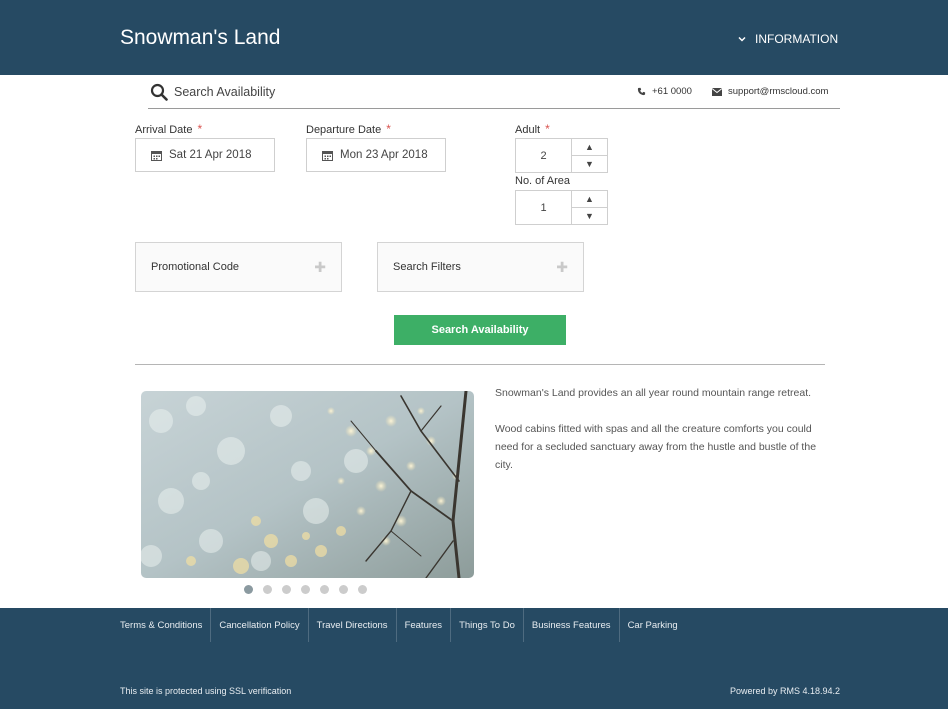 The height and width of the screenshot is (709, 948). I want to click on arrival-date-picker: Sat 21 Apr 2018, so click(205, 155).